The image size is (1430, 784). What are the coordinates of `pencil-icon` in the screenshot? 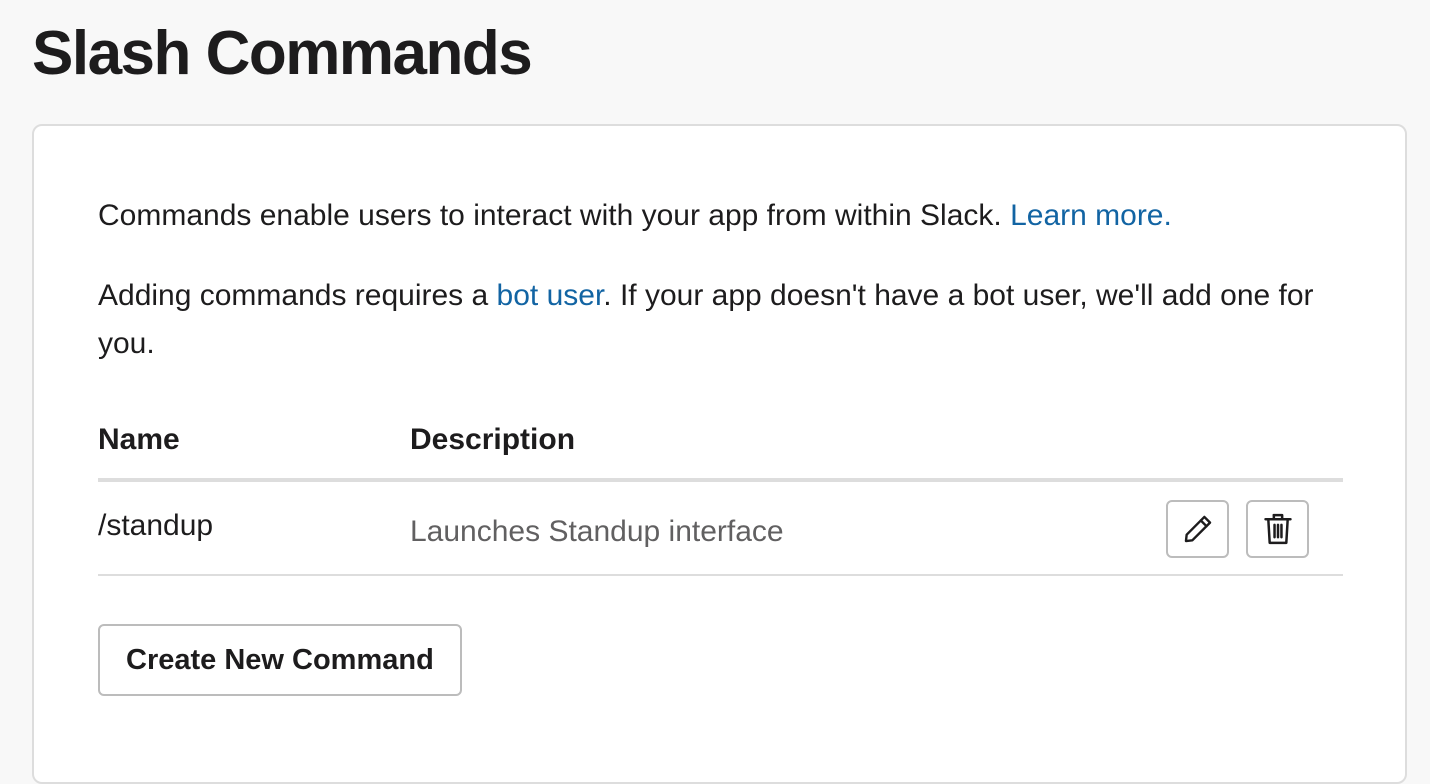 It's located at (1198, 529).